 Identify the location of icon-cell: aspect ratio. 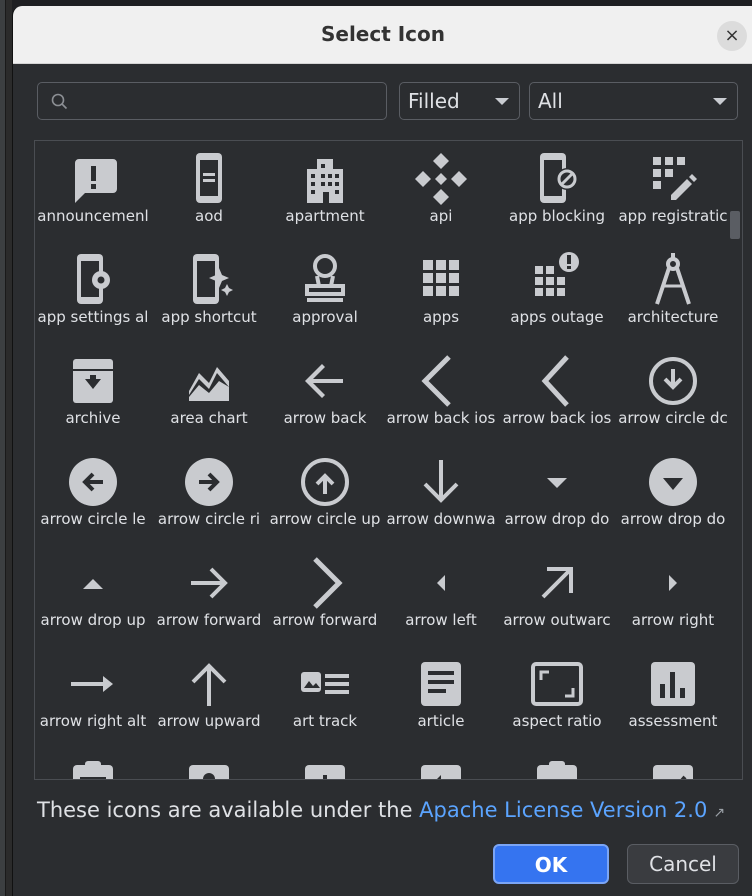
(557, 696).